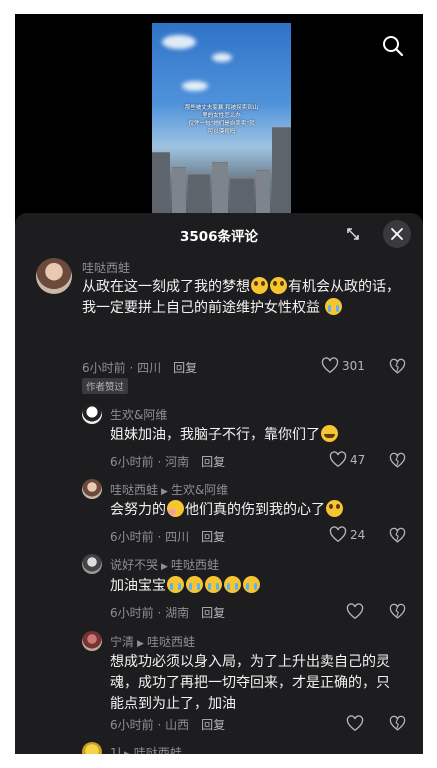 This screenshot has height=768, width=437. What do you see at coordinates (115, 750) in the screenshot?
I see `comment-author-name: 1l` at bounding box center [115, 750].